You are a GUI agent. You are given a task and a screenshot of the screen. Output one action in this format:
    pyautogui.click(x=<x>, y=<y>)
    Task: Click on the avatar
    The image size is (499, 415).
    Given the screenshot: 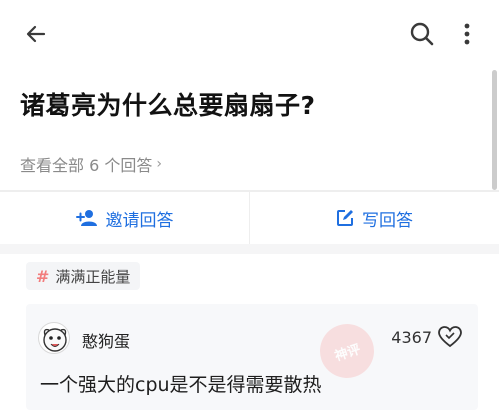 What is the action you would take?
    pyautogui.click(x=54, y=338)
    